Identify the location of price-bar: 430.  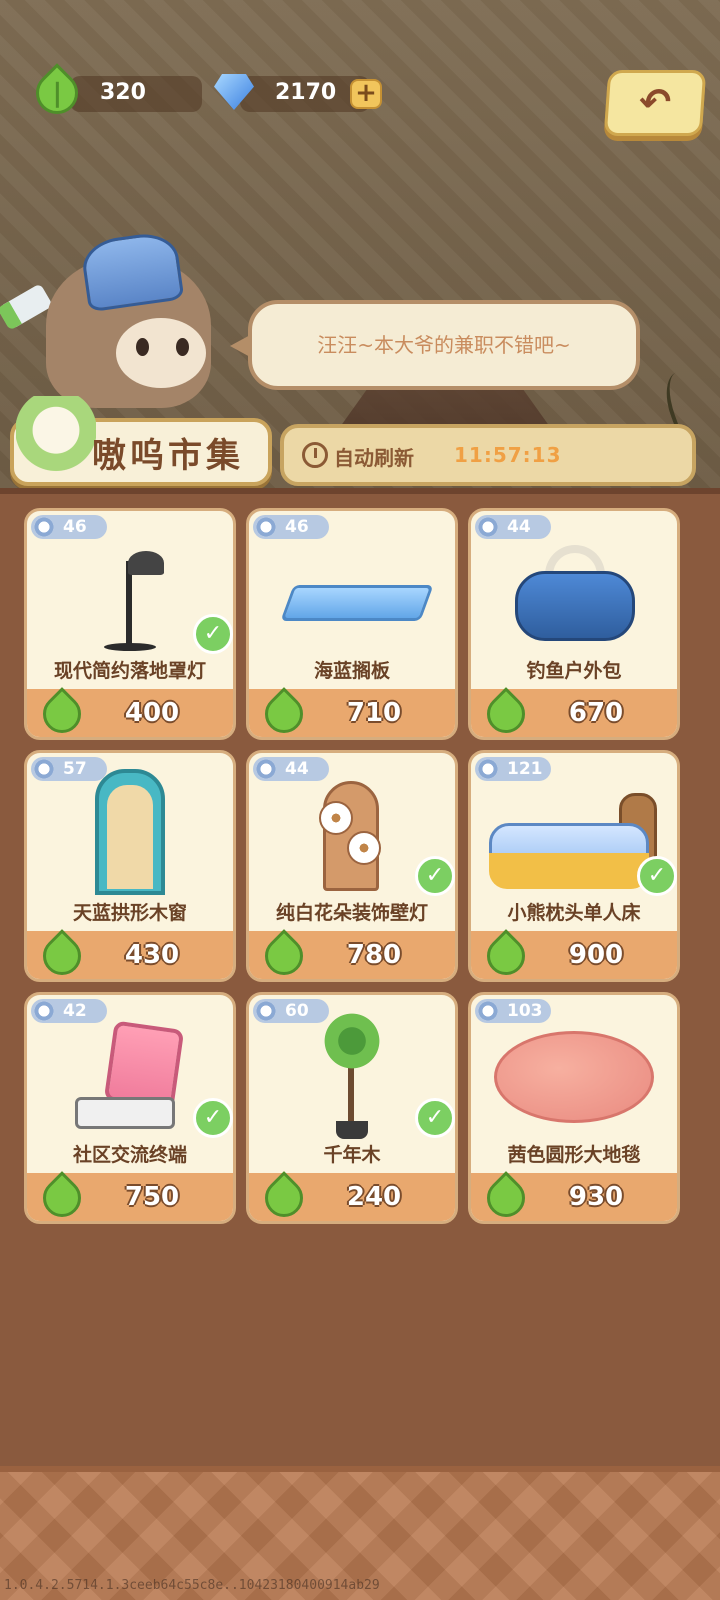
(130, 954).